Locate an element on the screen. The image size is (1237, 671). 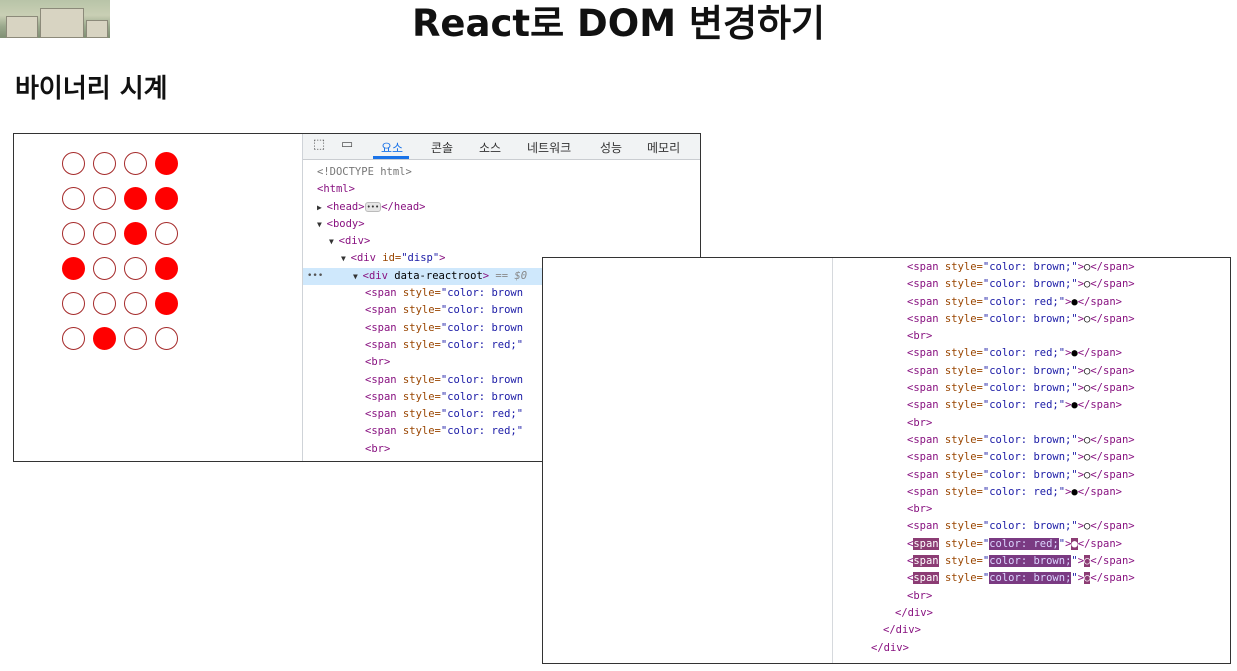
inspect-icon: ⬚ is located at coordinates (319, 145).